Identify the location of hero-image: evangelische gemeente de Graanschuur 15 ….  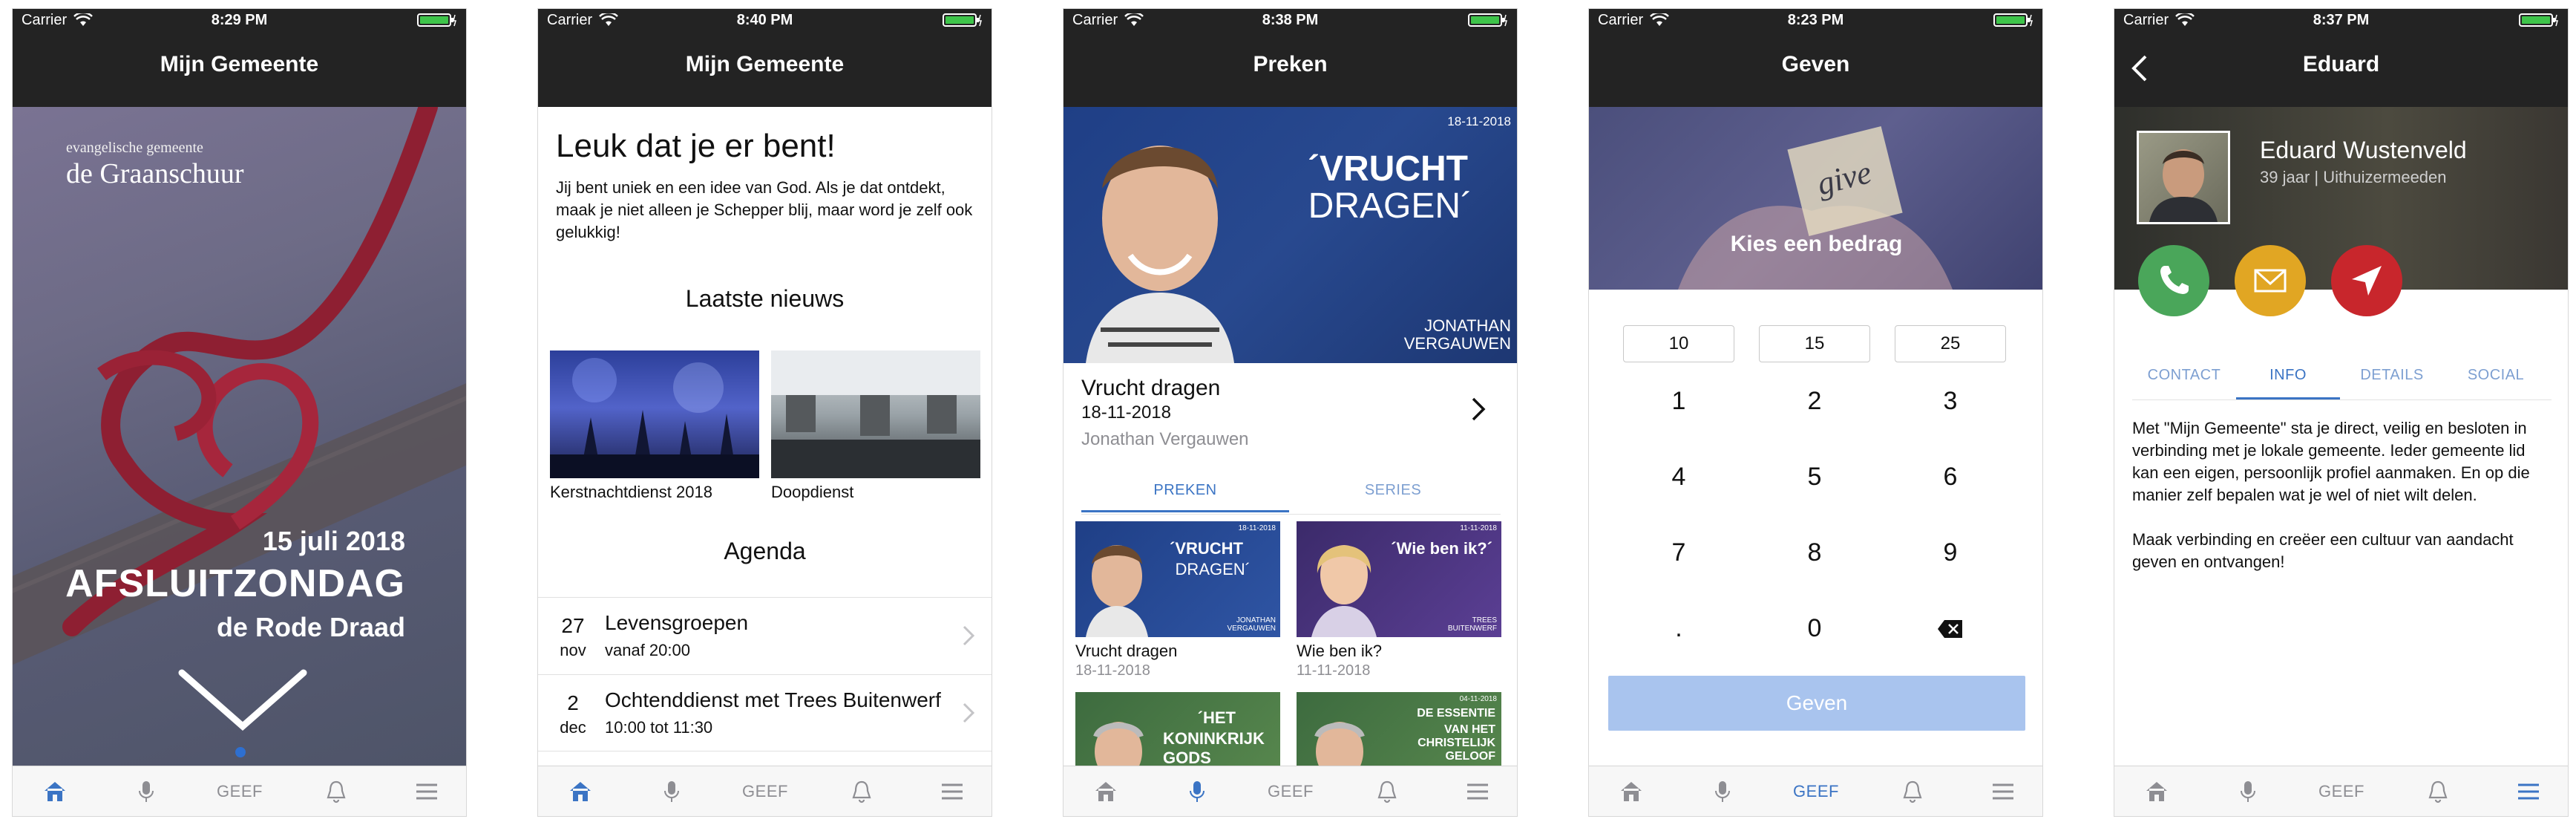
(239, 437).